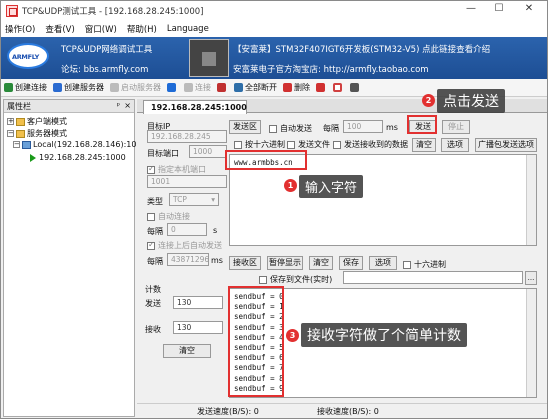 Image resolution: width=548 pixels, height=419 pixels. What do you see at coordinates (285, 263) in the screenshot?
I see `pause-display-button: 暂停显示` at bounding box center [285, 263].